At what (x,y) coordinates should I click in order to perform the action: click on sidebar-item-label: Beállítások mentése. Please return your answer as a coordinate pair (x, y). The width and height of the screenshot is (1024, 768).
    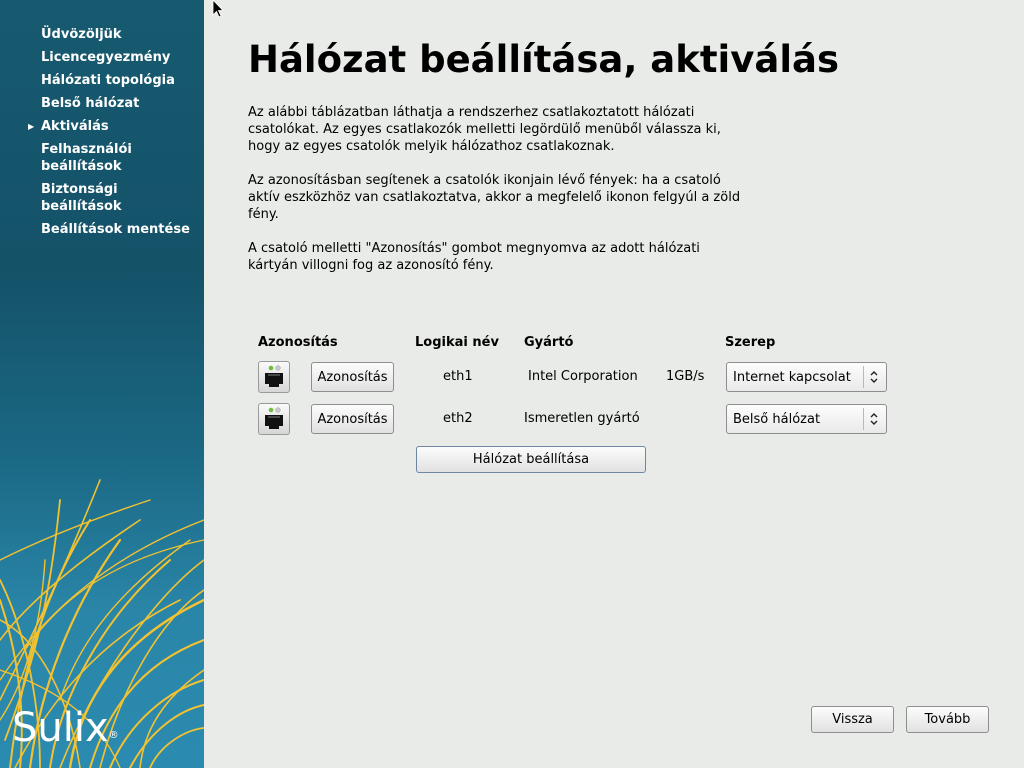
    Looking at the image, I should click on (115, 229).